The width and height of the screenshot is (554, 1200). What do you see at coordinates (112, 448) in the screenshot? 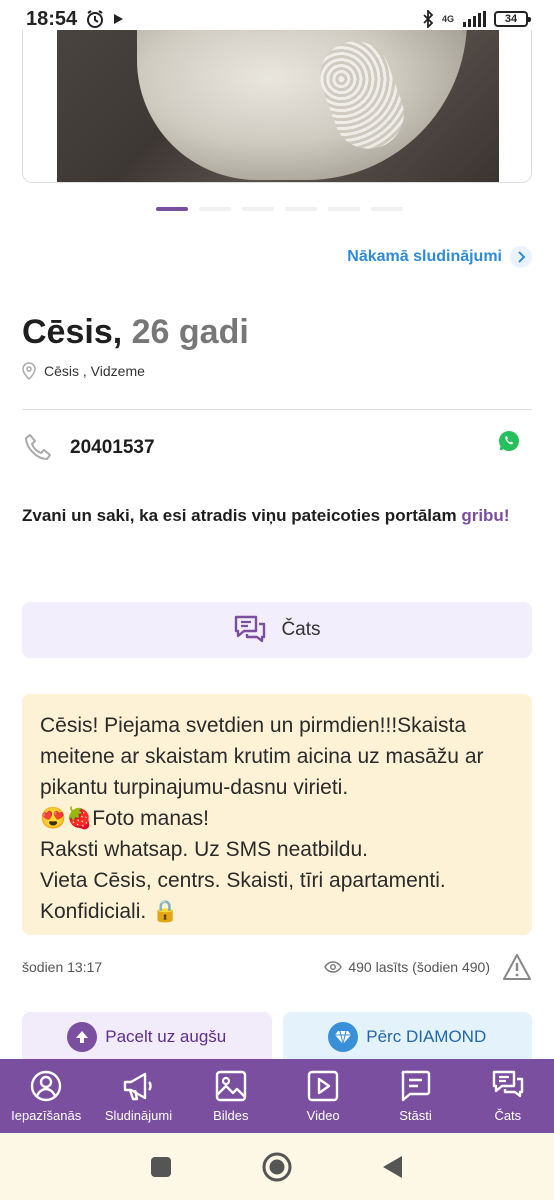
I see `phone-number: 20401537` at bounding box center [112, 448].